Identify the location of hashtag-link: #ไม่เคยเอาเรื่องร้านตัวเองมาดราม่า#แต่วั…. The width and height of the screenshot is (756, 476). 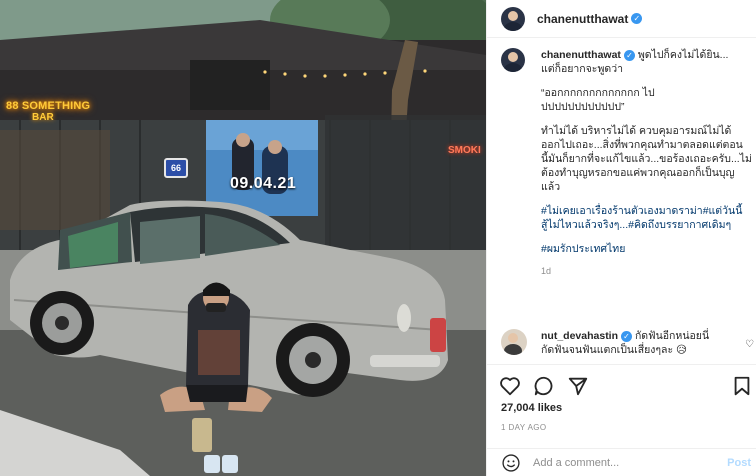
(641, 211).